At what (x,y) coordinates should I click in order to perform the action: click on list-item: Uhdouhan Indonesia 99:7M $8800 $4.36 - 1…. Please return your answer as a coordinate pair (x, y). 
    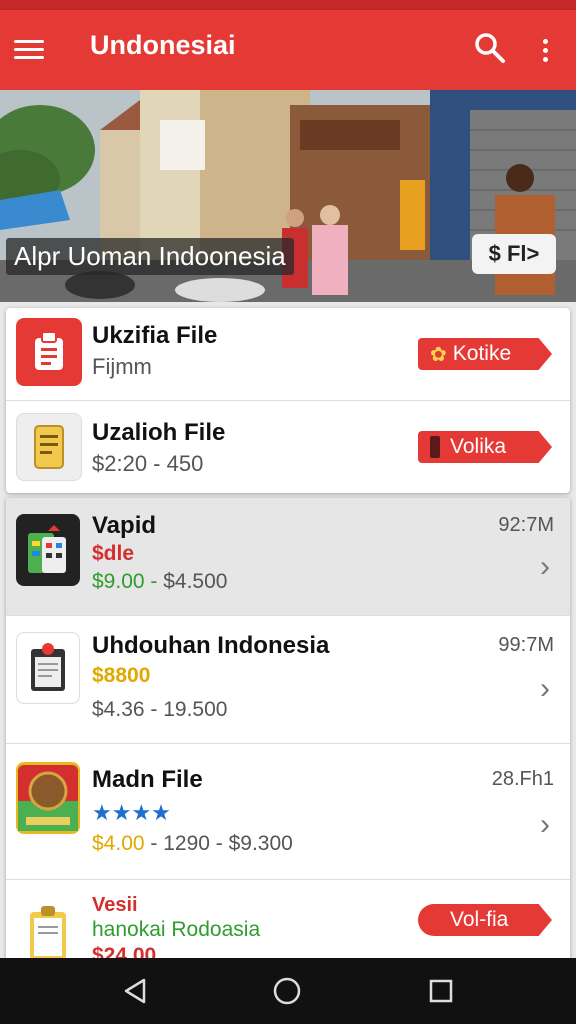
    Looking at the image, I should click on (288, 680).